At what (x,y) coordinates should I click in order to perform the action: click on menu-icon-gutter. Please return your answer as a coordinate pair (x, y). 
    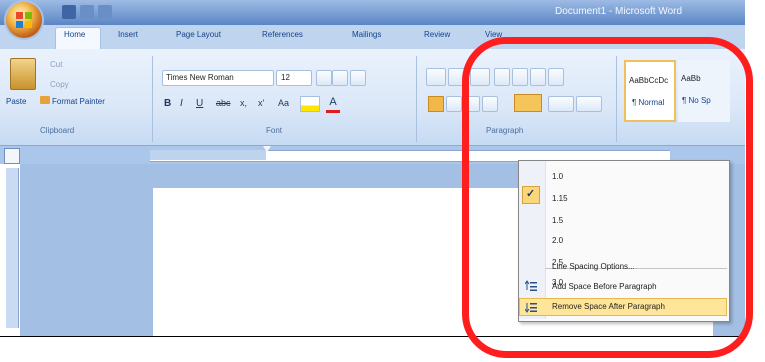
    Looking at the image, I should click on (532, 240).